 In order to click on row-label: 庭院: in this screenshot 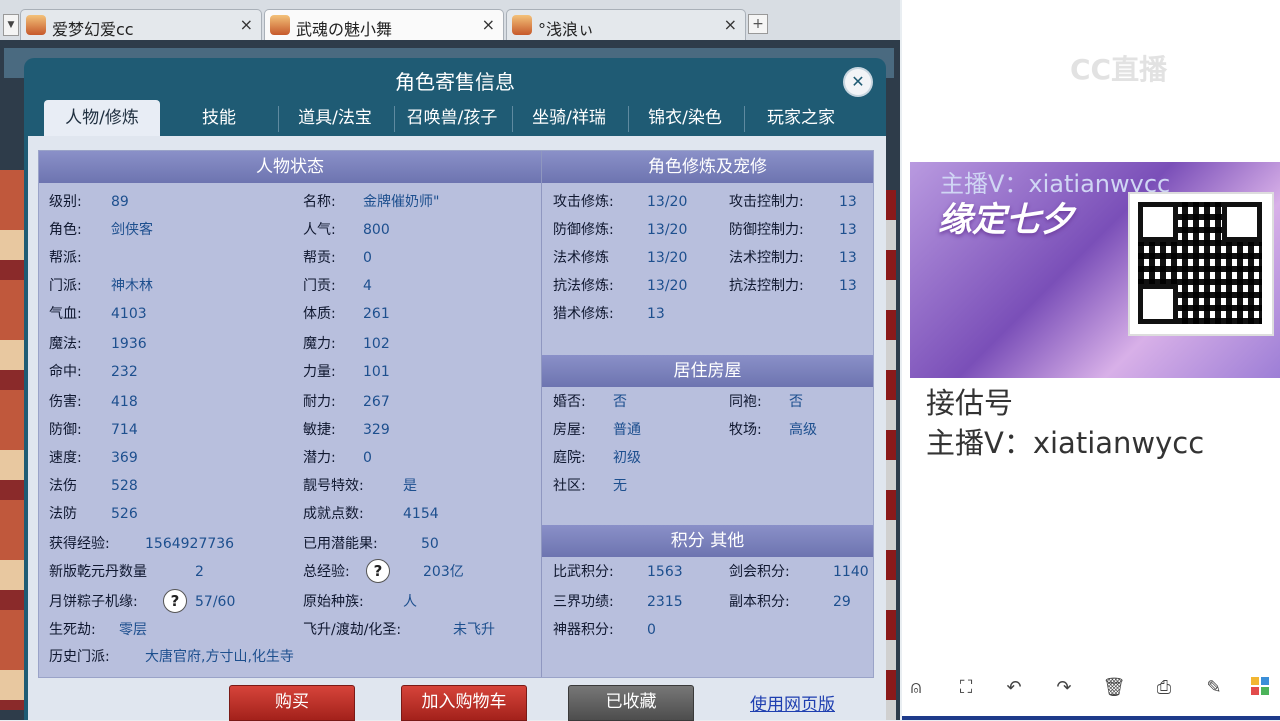, I will do `click(569, 458)`.